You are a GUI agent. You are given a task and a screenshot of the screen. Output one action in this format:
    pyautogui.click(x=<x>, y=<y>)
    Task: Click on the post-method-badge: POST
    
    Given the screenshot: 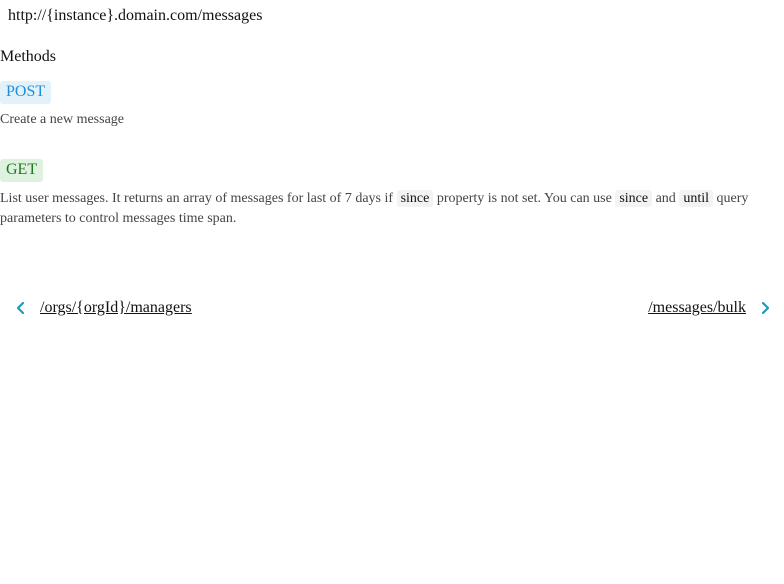 What is the action you would take?
    pyautogui.click(x=26, y=92)
    